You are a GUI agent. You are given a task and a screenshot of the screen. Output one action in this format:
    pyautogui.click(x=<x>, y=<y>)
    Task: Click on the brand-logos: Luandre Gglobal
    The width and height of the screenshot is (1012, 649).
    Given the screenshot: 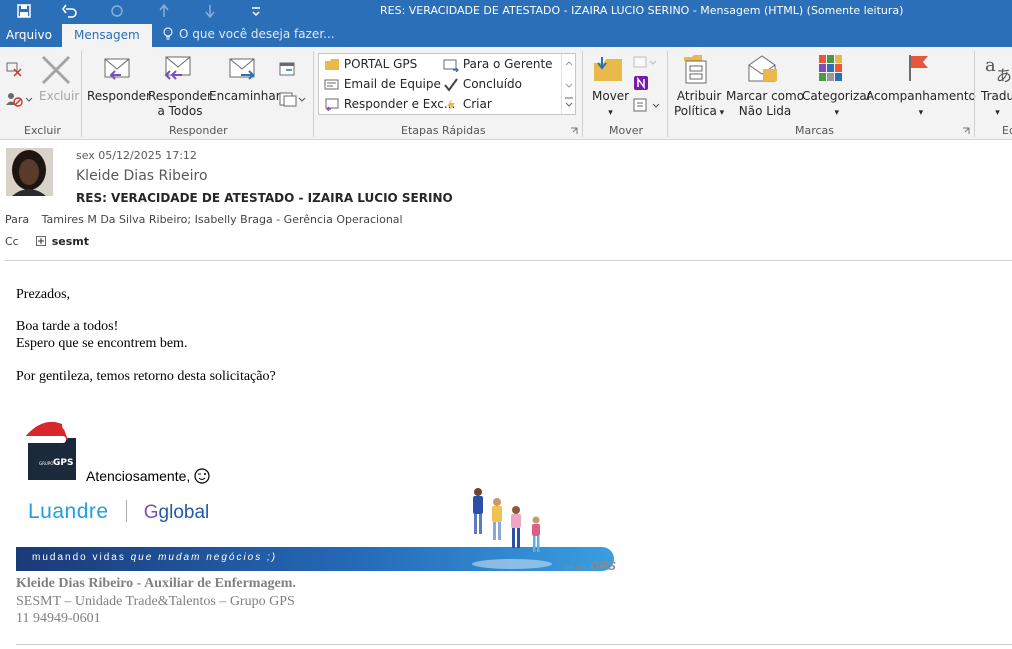 What is the action you would take?
    pyautogui.click(x=118, y=512)
    